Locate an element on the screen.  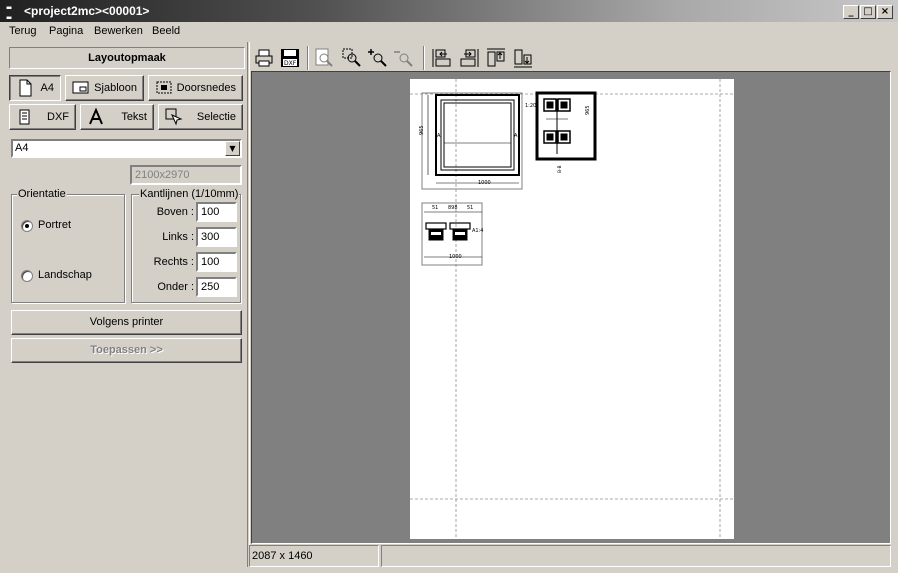
right-margin-input: 100 is located at coordinates (216, 262).